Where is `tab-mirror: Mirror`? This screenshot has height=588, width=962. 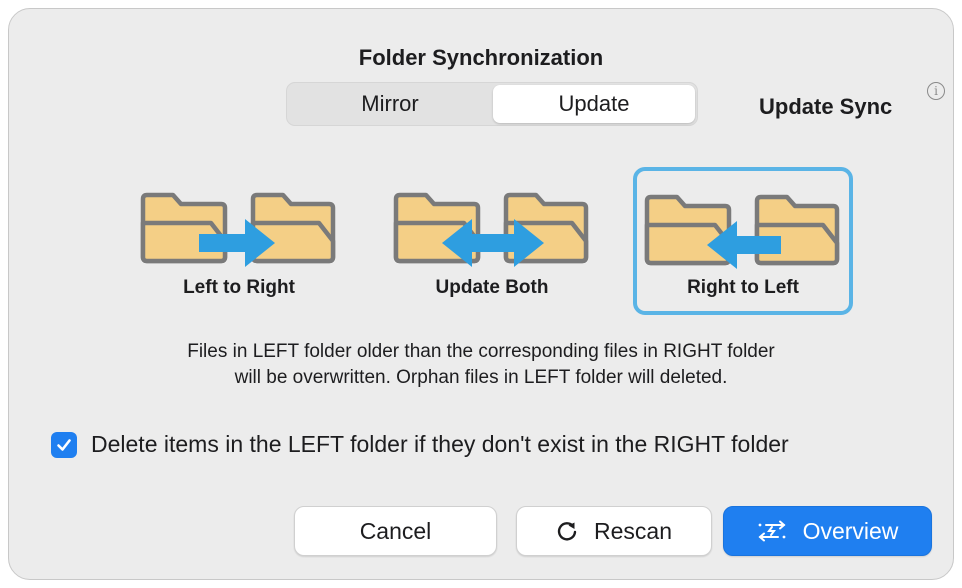 tab-mirror: Mirror is located at coordinates (390, 104).